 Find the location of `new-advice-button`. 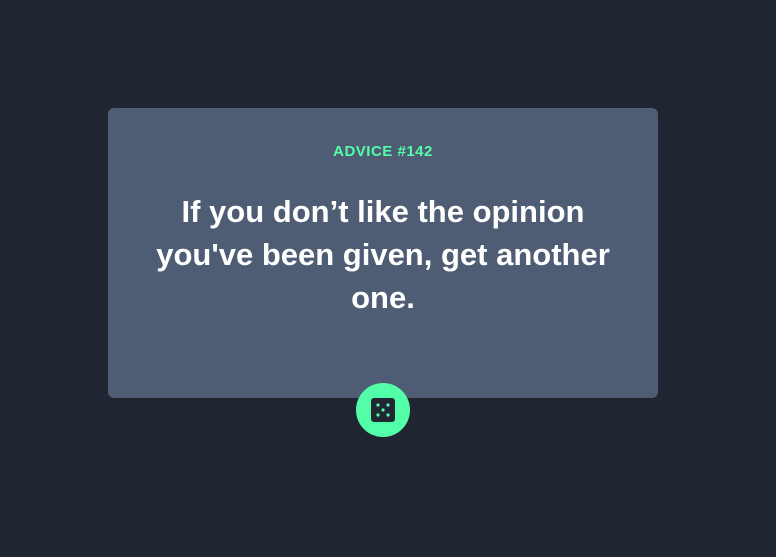

new-advice-button is located at coordinates (383, 410).